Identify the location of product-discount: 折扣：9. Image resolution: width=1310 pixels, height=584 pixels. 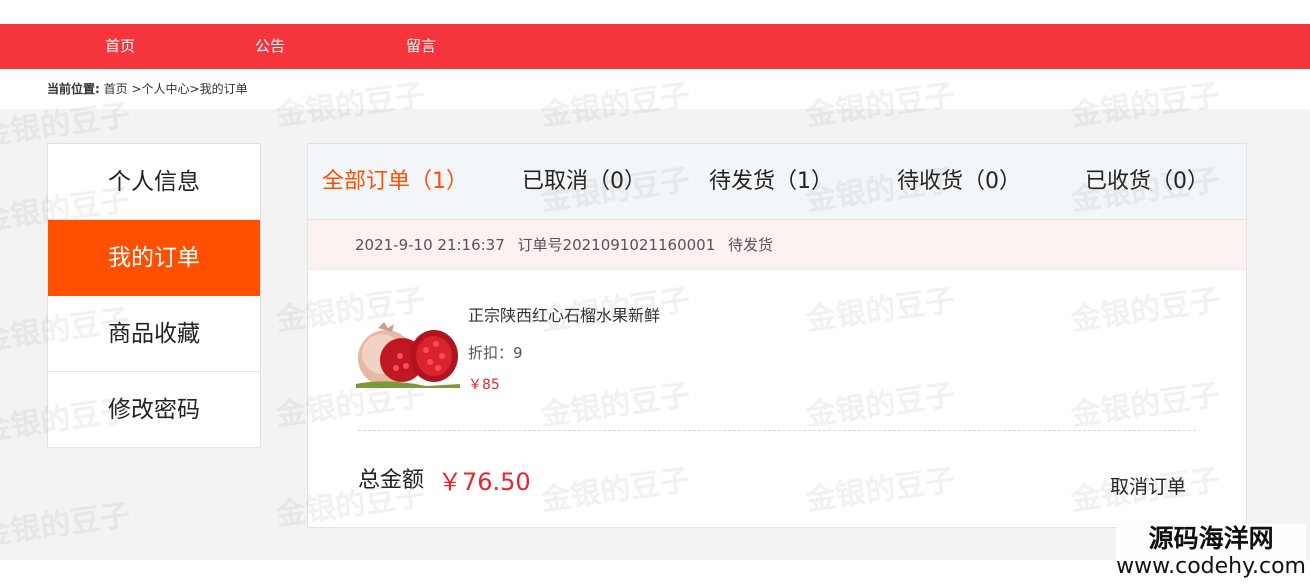
(495, 353).